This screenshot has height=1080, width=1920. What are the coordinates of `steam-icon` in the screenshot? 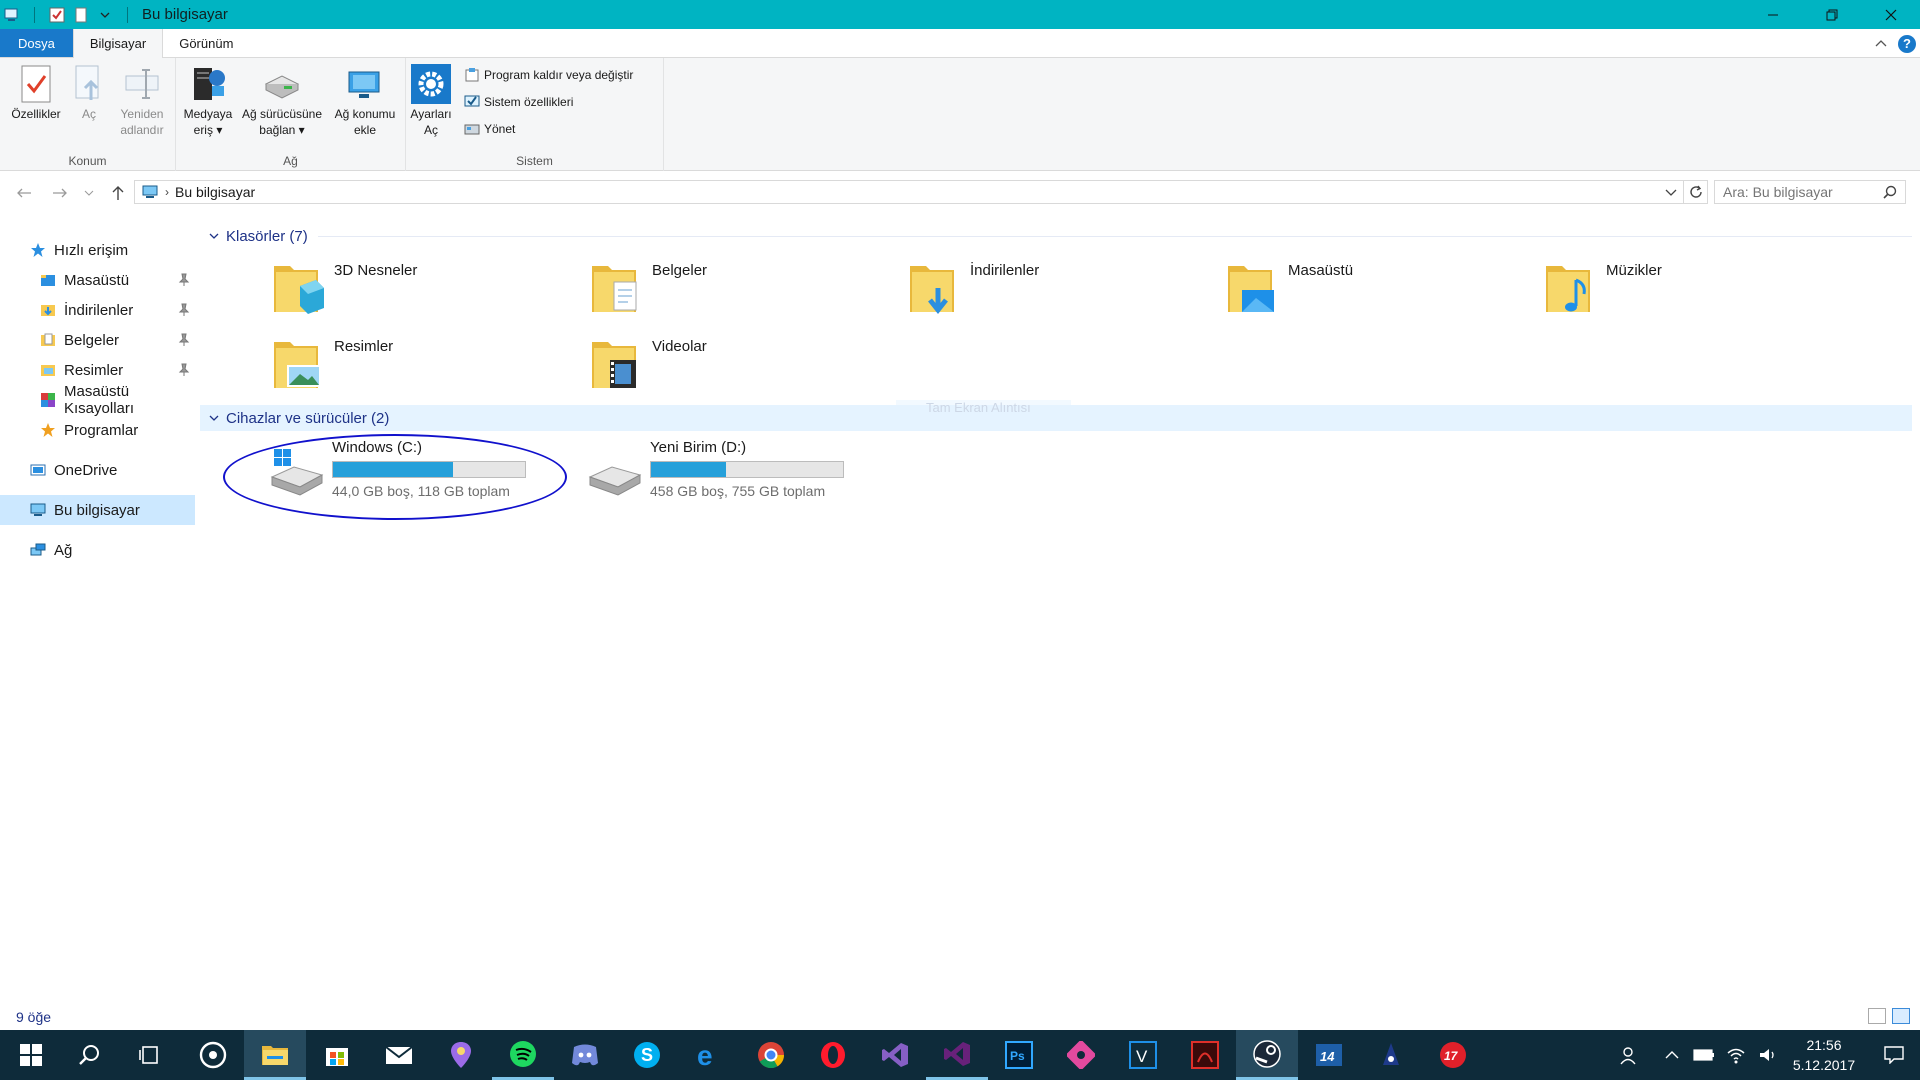 It's located at (1267, 1055).